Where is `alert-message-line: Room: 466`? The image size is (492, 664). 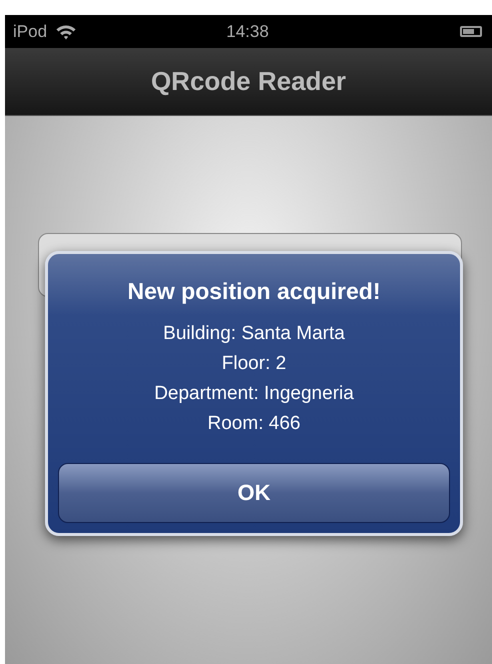
alert-message-line: Room: 466 is located at coordinates (254, 424).